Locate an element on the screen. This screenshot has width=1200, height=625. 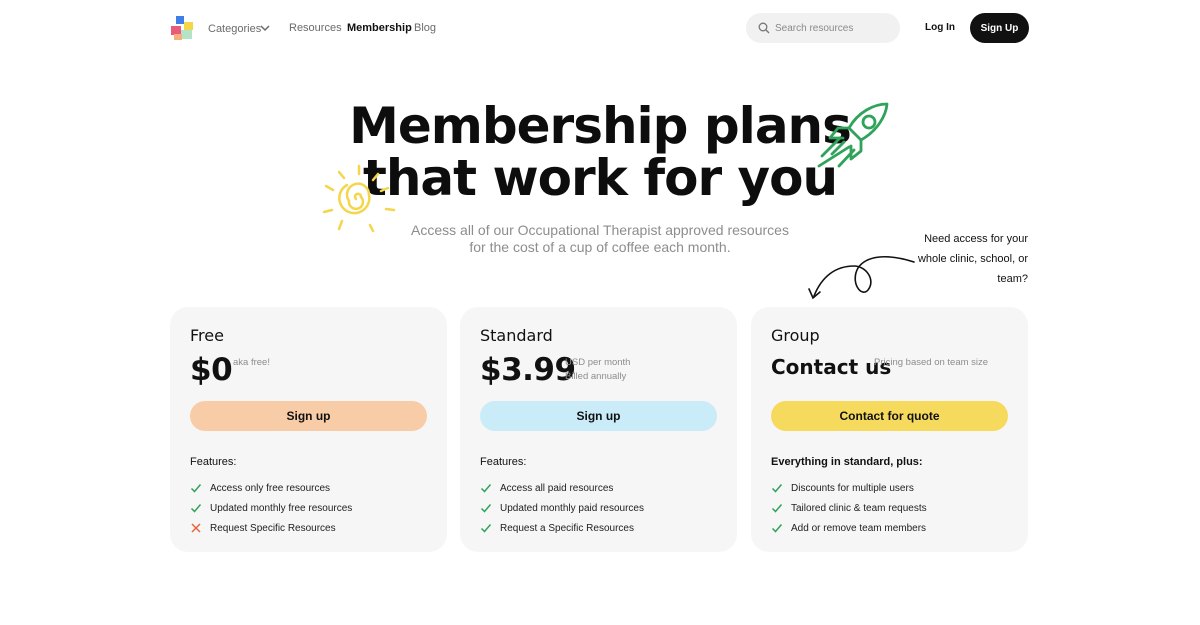
features-heading: Everything in standard, plus: is located at coordinates (847, 462).